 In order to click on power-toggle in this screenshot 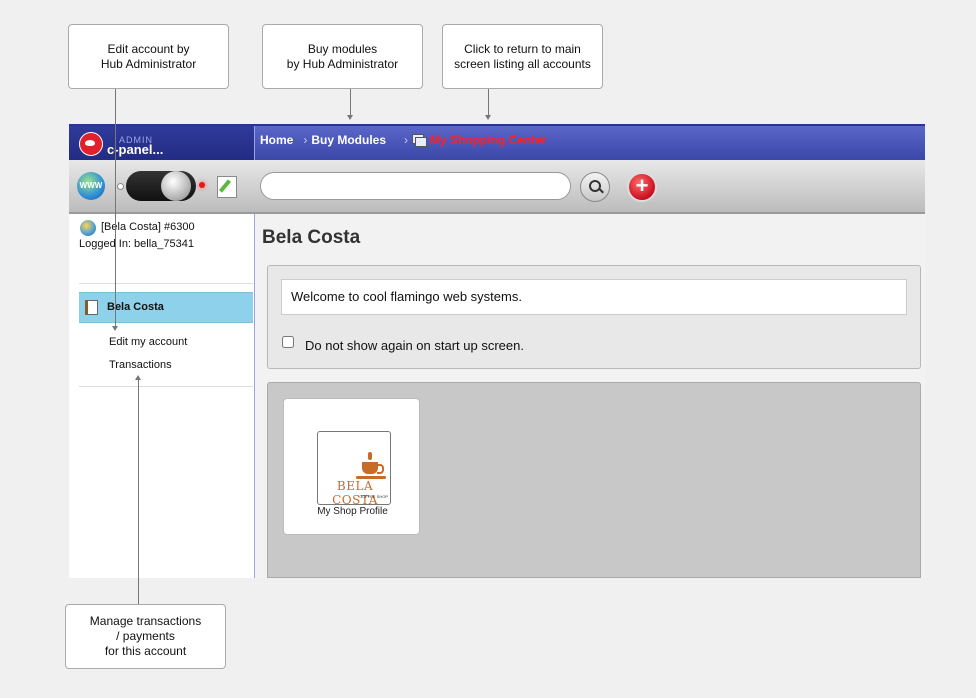, I will do `click(161, 186)`.